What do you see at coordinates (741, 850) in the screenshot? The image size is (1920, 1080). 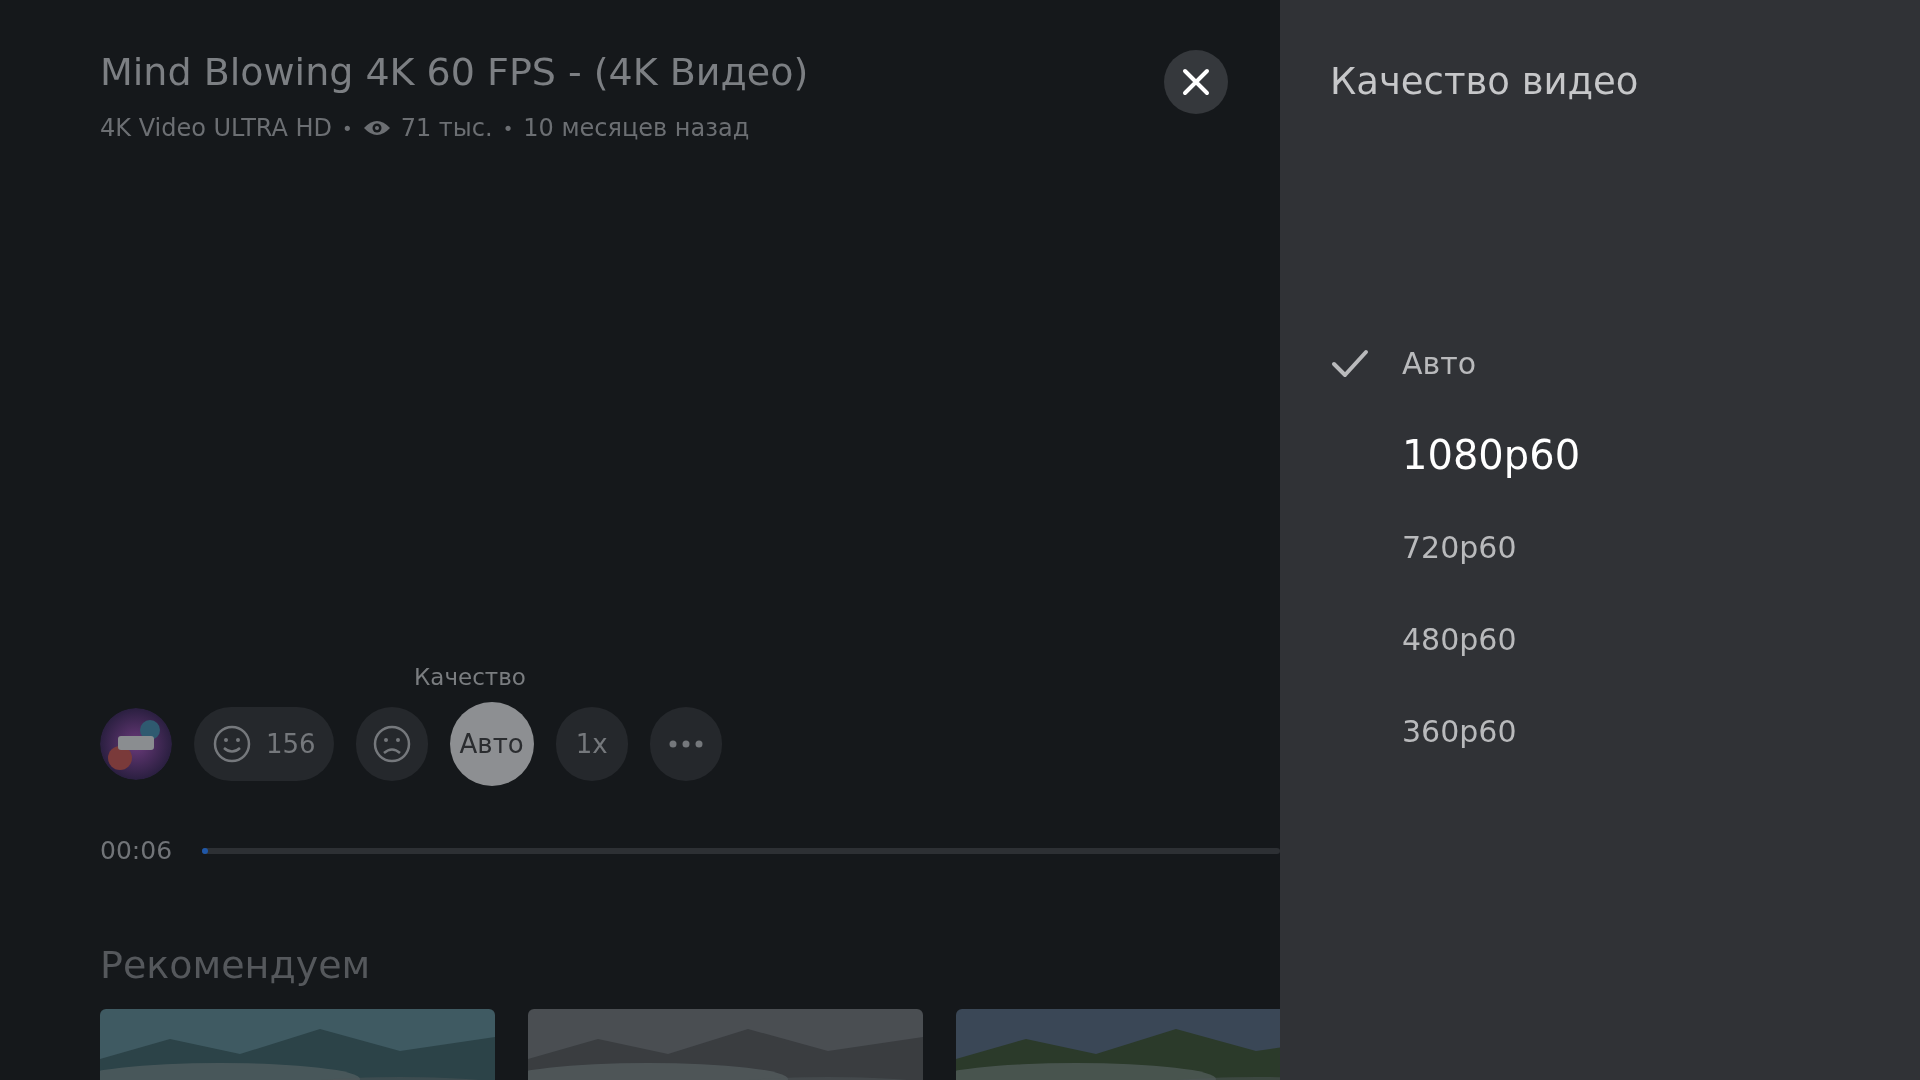 I see `progress-bar` at bounding box center [741, 850].